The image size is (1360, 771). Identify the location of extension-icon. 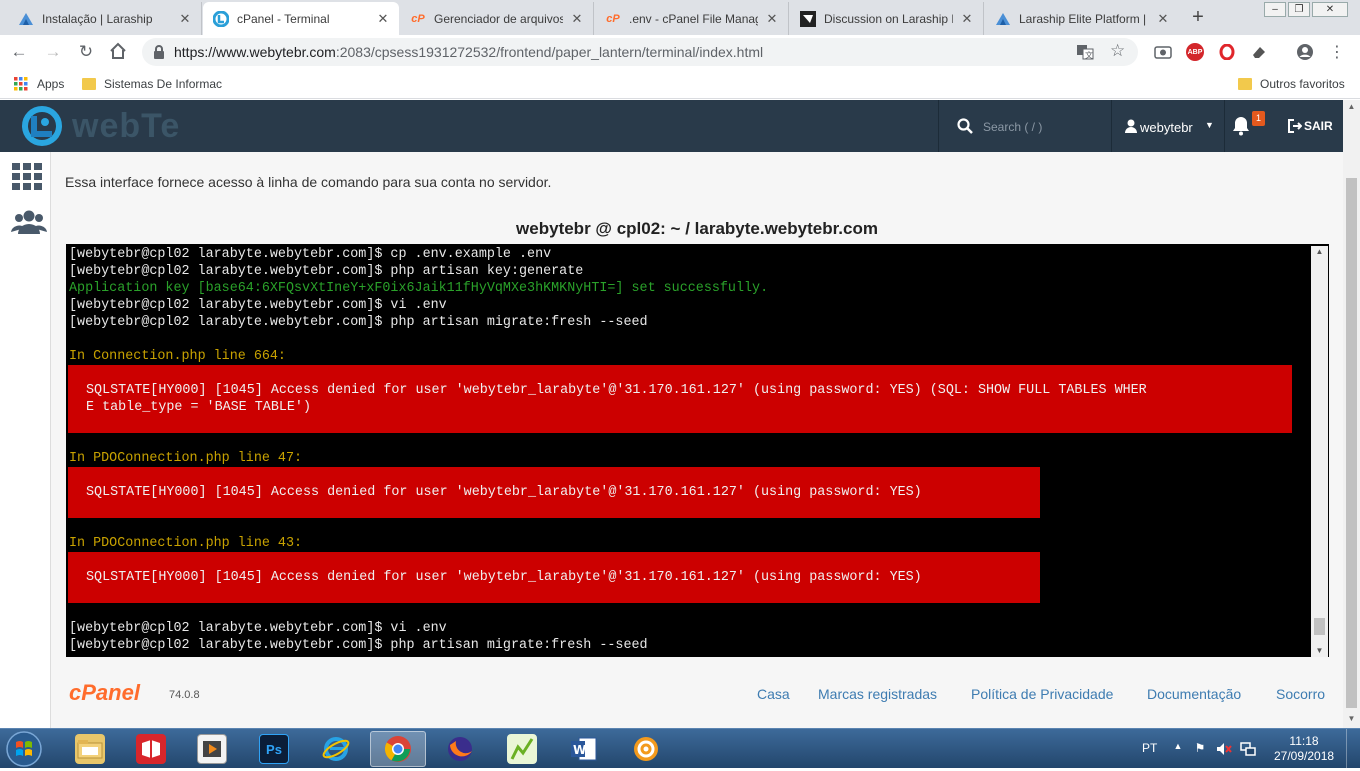
(1163, 52).